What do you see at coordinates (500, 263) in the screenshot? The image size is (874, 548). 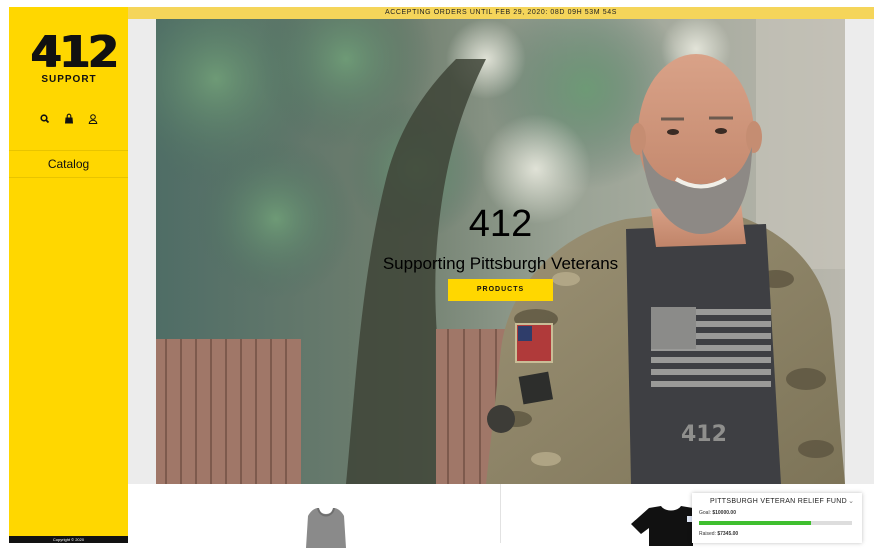 I see `hero-subtitle: Supporting Pittsburgh Veterans` at bounding box center [500, 263].